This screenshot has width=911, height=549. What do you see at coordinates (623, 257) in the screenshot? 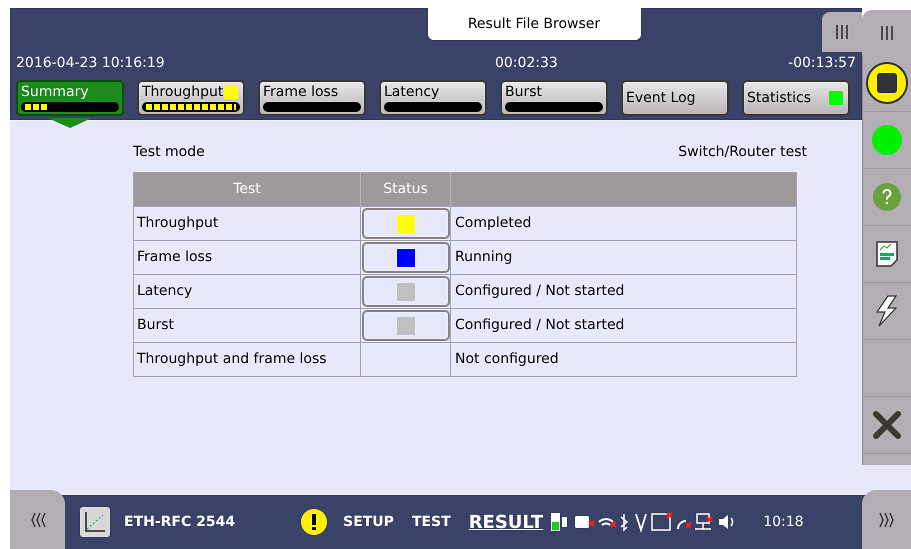
I see `table-cell: Running` at bounding box center [623, 257].